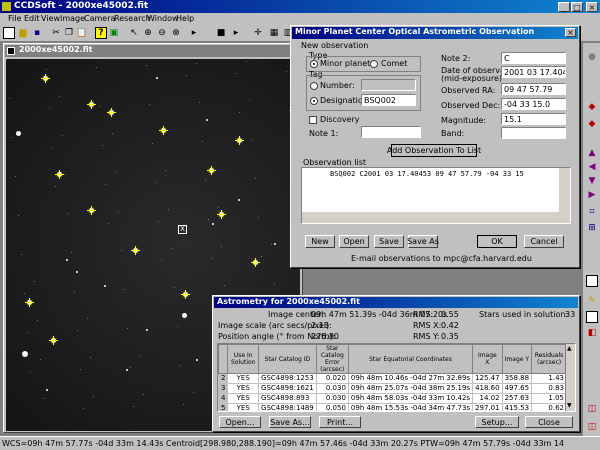 The width and height of the screenshot is (600, 450). What do you see at coordinates (132, 18) in the screenshot?
I see `menu-research: Research` at bounding box center [132, 18].